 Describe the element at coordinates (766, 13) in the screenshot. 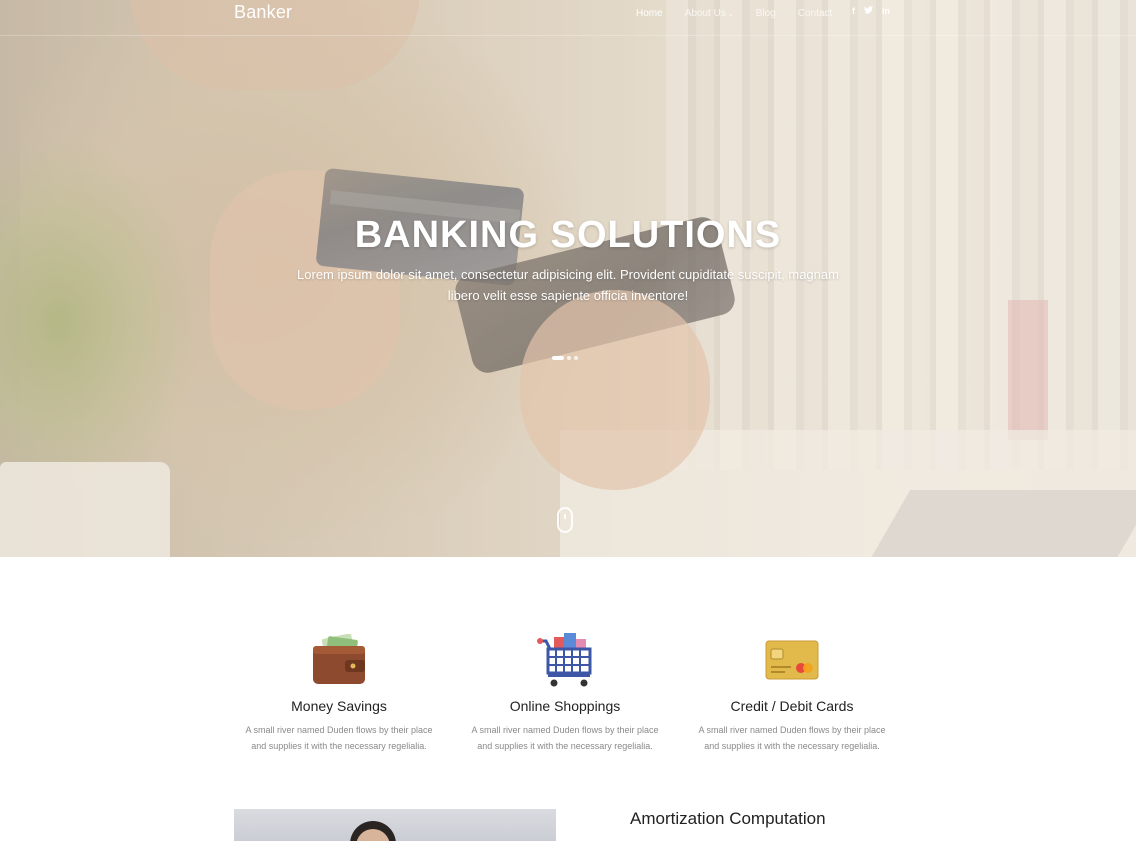

I see `nav-item-blog: Blog` at that location.